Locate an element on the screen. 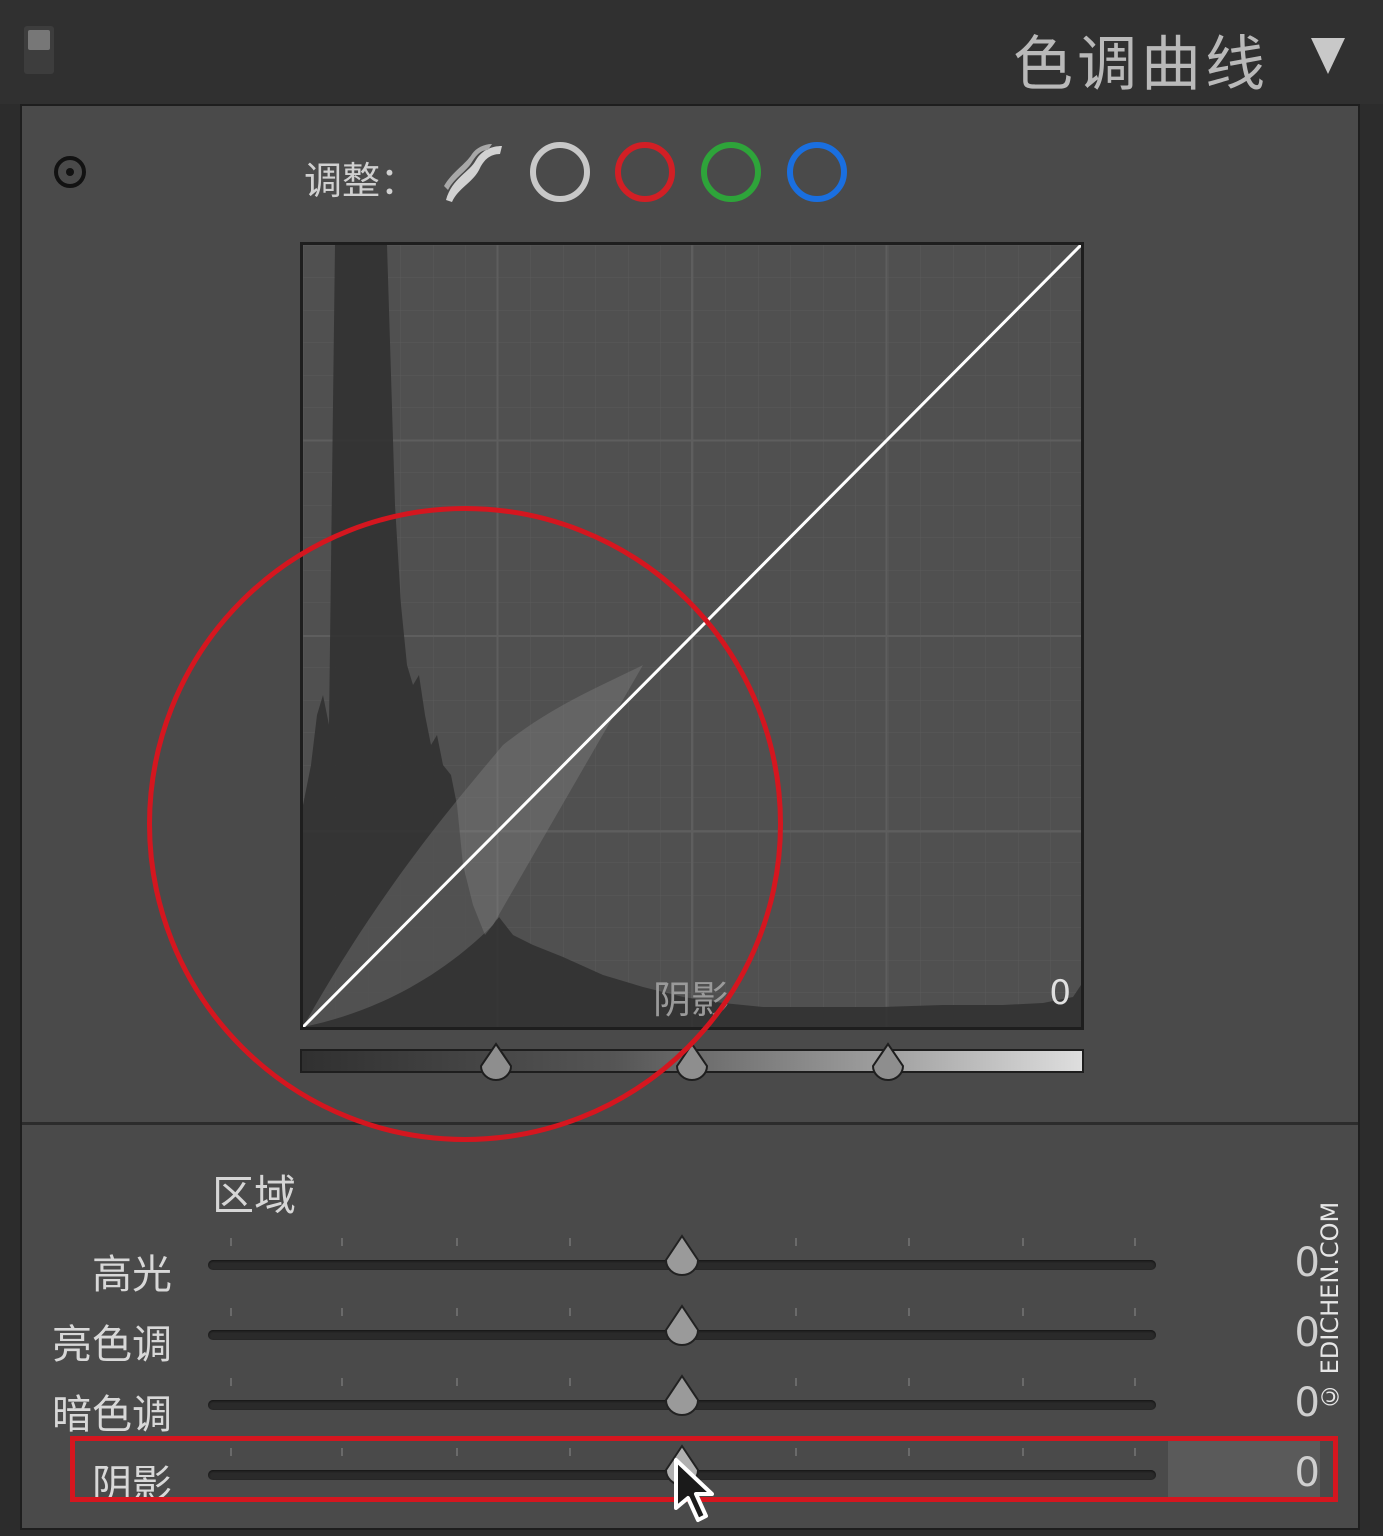  slider-row-darks: 暗色调 0 is located at coordinates (690, 1406).